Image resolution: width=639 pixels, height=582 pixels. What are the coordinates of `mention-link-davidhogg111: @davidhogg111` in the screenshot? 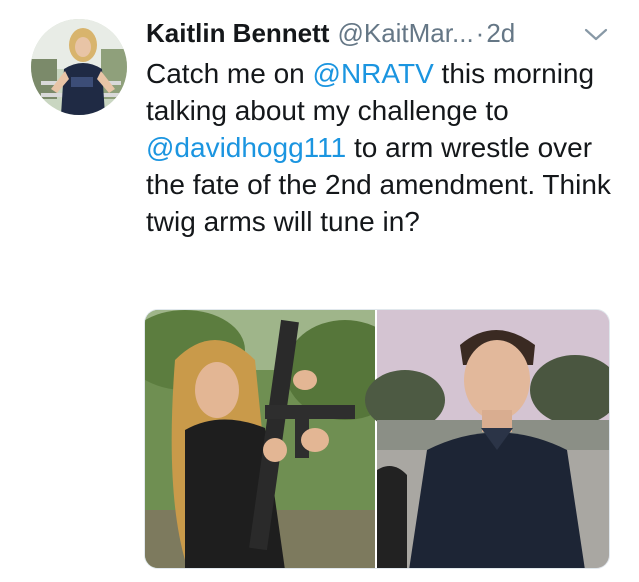 It's located at (246, 147).